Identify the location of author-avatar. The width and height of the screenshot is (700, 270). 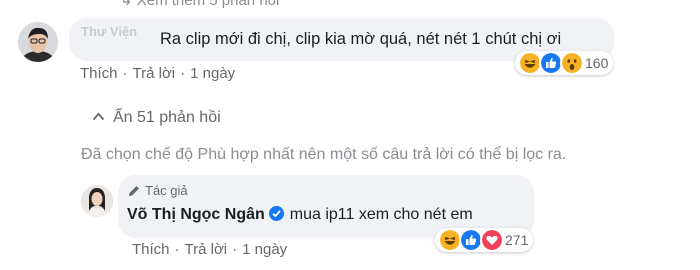
(97, 201).